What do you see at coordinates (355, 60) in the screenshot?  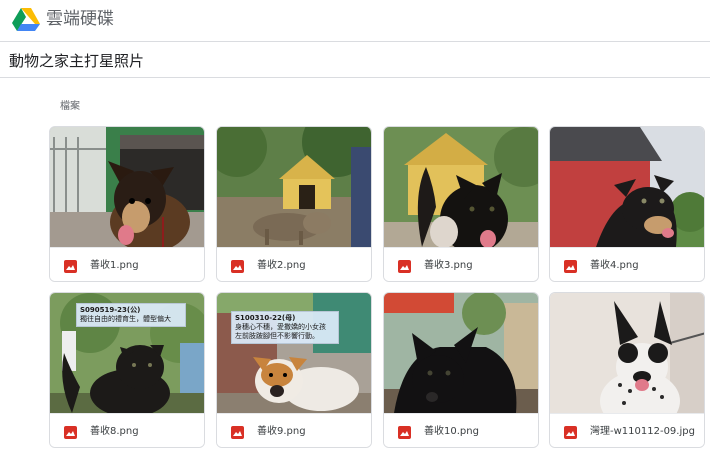 I see `folder-header: 動物之家主打星照片` at bounding box center [355, 60].